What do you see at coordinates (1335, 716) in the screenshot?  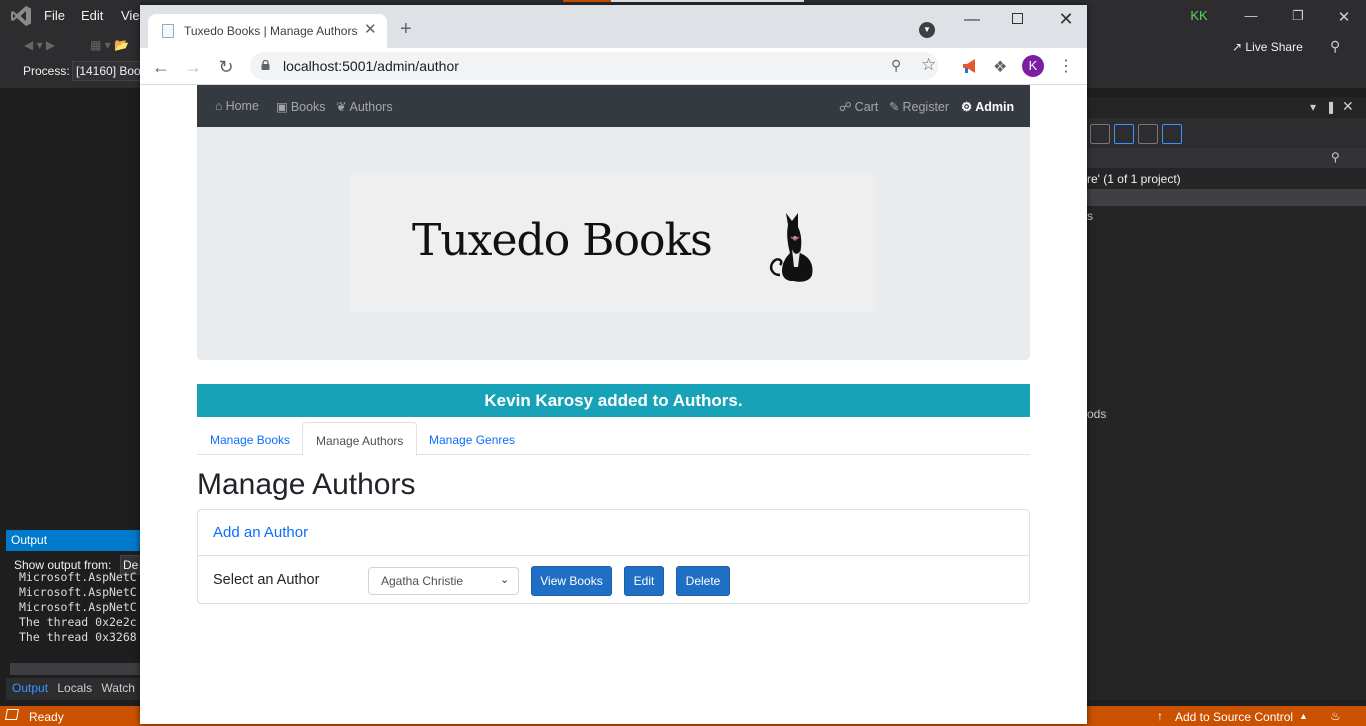 I see `notification-bell-icon: ♨` at bounding box center [1335, 716].